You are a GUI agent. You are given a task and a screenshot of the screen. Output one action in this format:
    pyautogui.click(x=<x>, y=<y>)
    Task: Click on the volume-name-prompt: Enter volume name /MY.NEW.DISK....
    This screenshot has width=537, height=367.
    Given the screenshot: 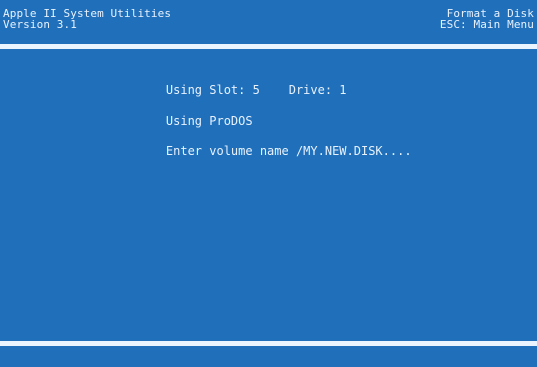 What is the action you would take?
    pyautogui.click(x=289, y=151)
    